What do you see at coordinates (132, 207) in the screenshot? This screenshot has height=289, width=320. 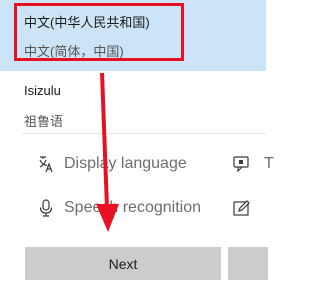 I see `feature-label: Speech recognition` at bounding box center [132, 207].